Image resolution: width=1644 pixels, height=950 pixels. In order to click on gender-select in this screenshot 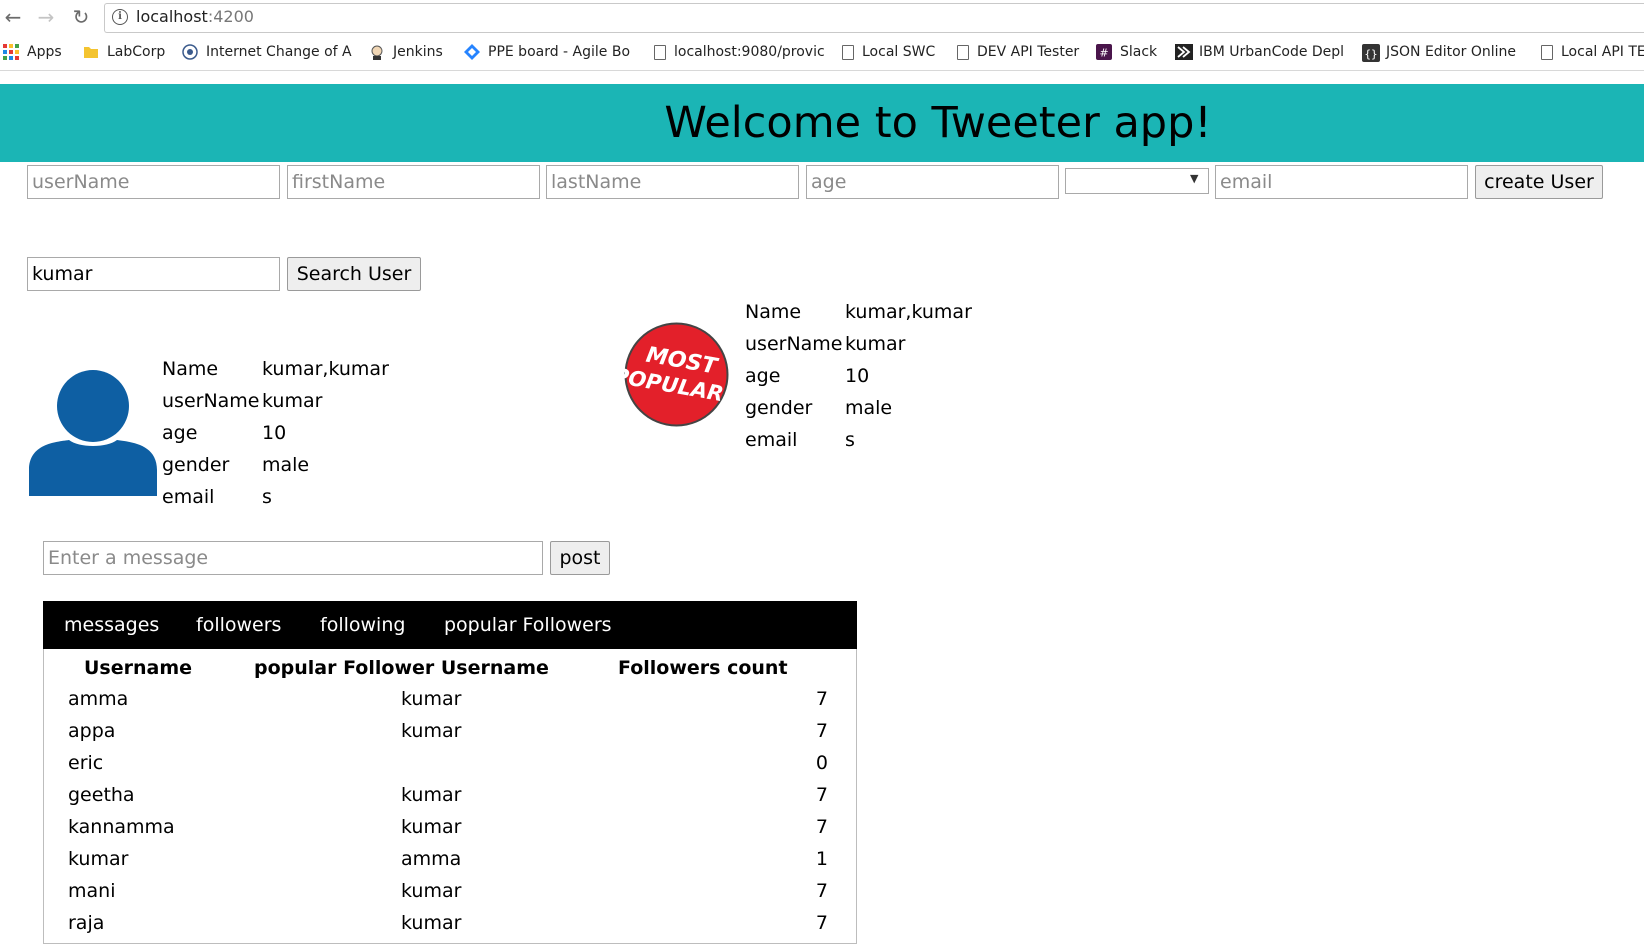, I will do `click(1137, 181)`.